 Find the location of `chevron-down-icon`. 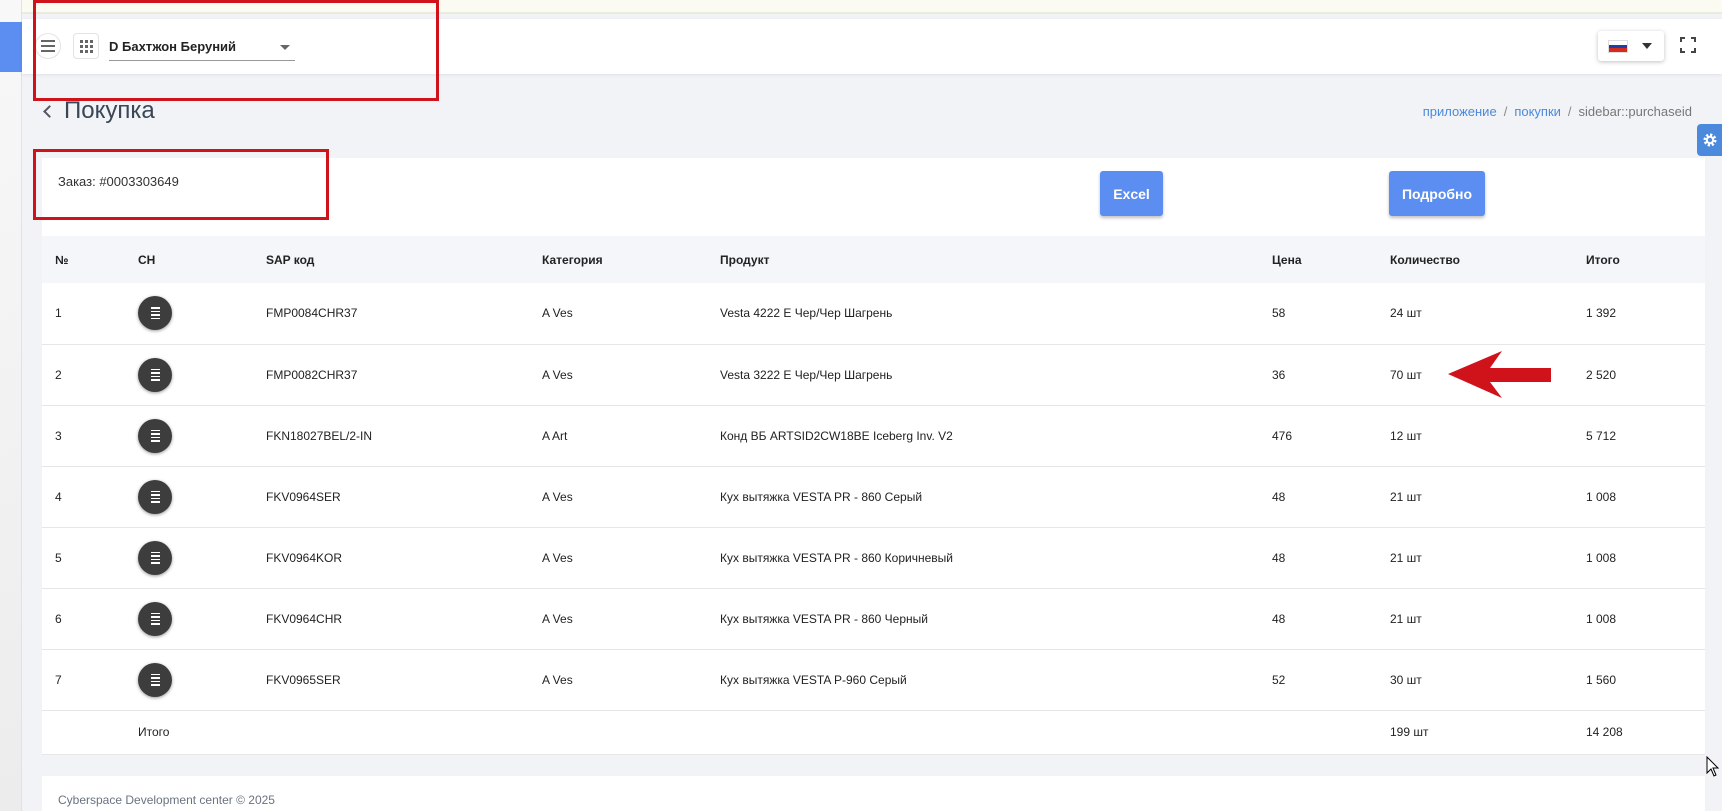

chevron-down-icon is located at coordinates (1647, 46).